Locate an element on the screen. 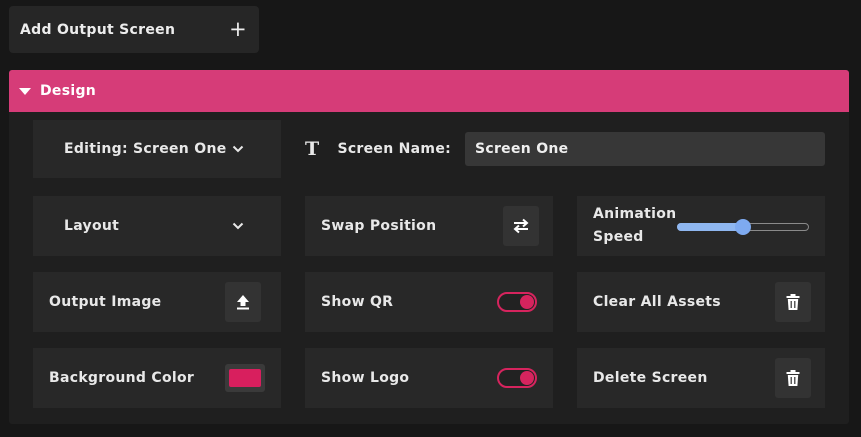  layout-label: Layout is located at coordinates (92, 226).